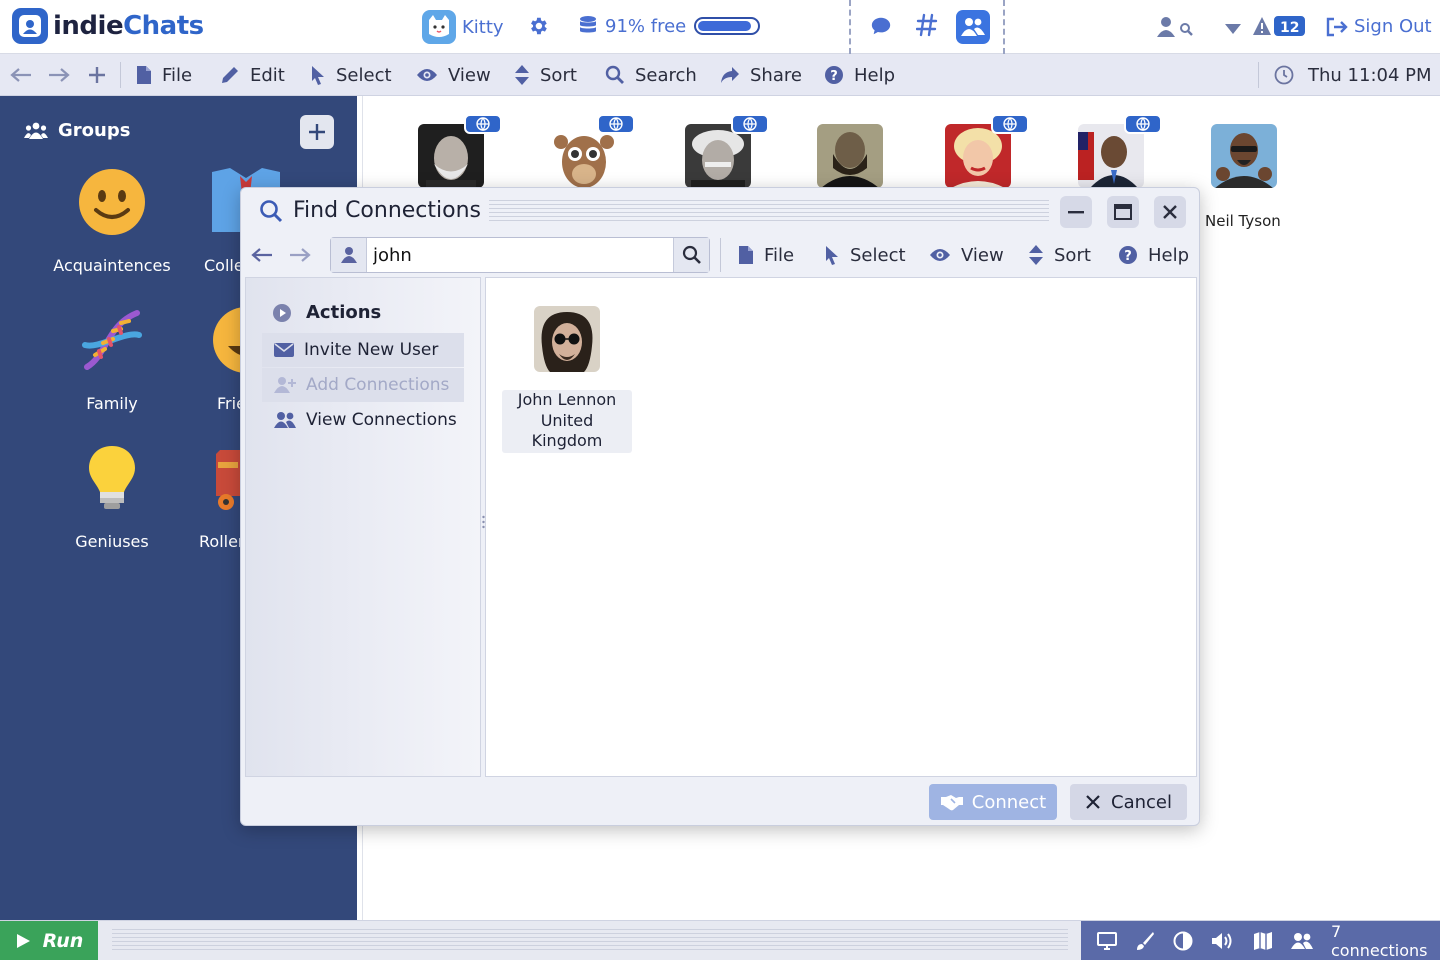  What do you see at coordinates (1145, 941) in the screenshot?
I see `paintbrush-icon` at bounding box center [1145, 941].